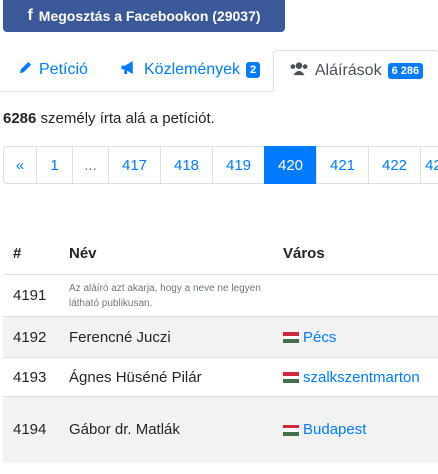  I want to click on row-number: 4191, so click(30, 295).